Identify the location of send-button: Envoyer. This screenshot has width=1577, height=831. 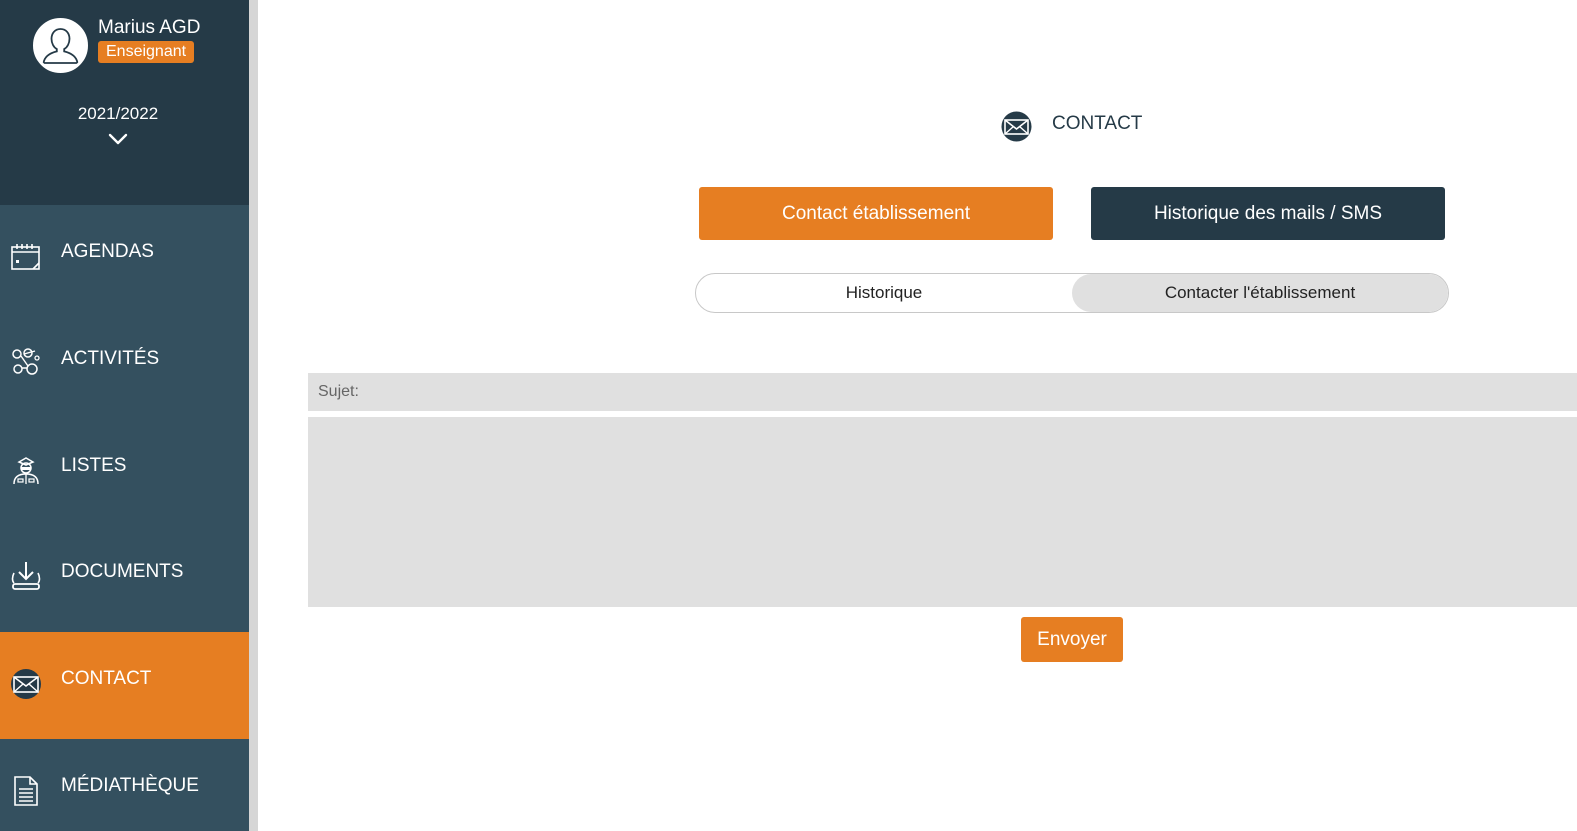
(1072, 639).